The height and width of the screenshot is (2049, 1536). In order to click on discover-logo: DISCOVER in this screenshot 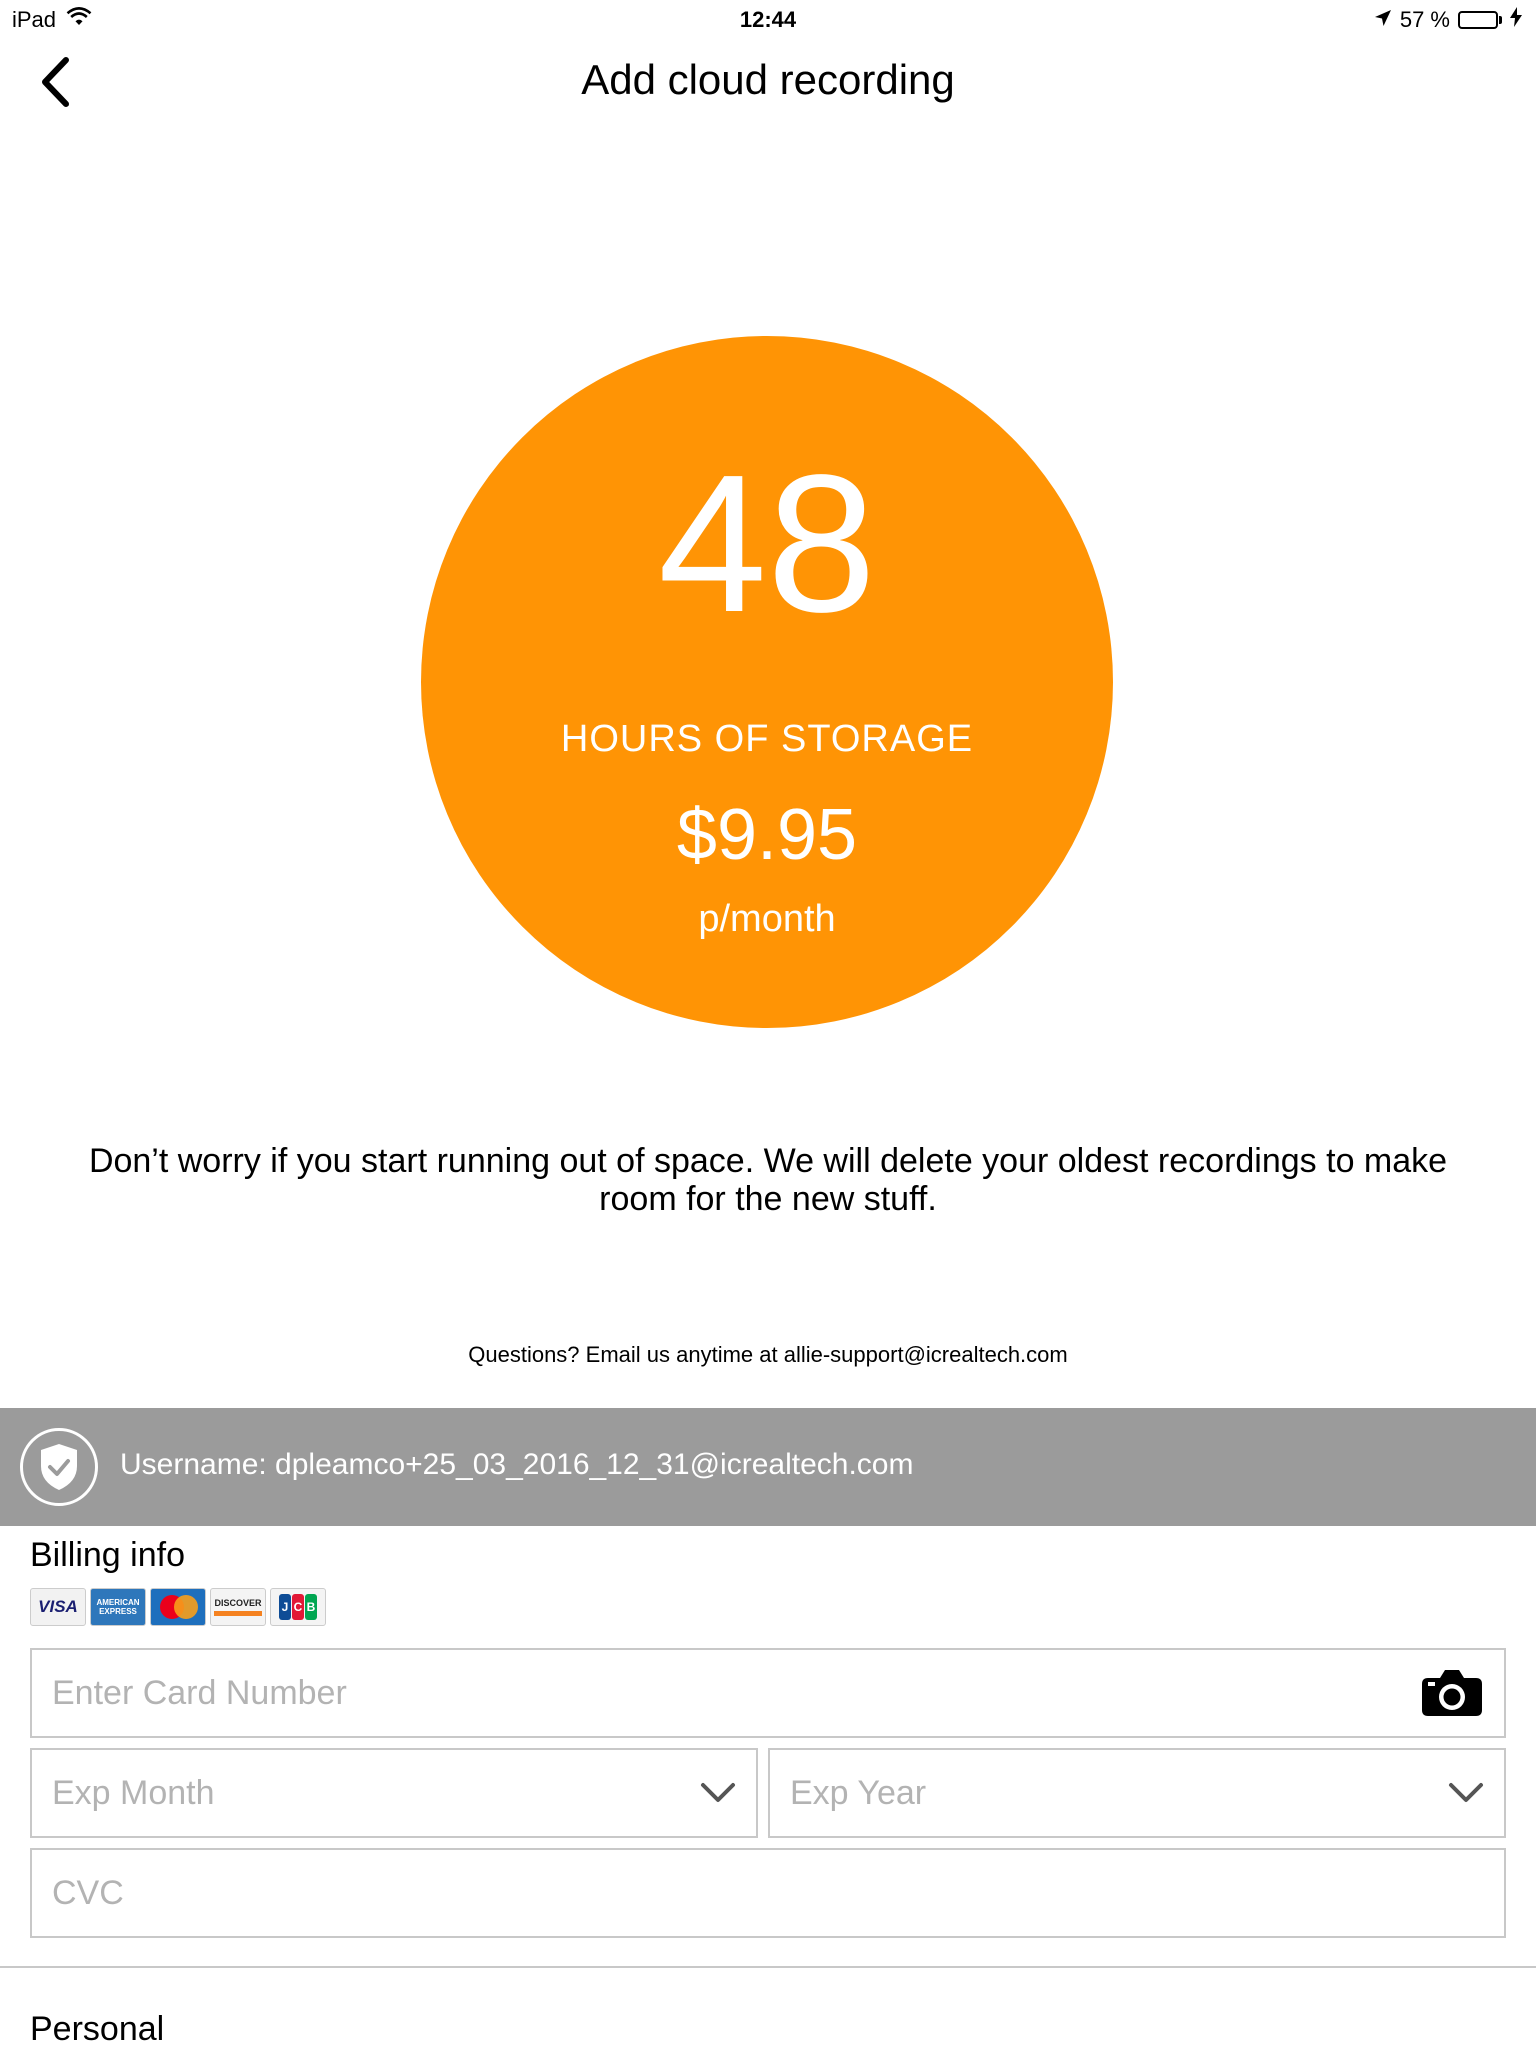, I will do `click(238, 1607)`.